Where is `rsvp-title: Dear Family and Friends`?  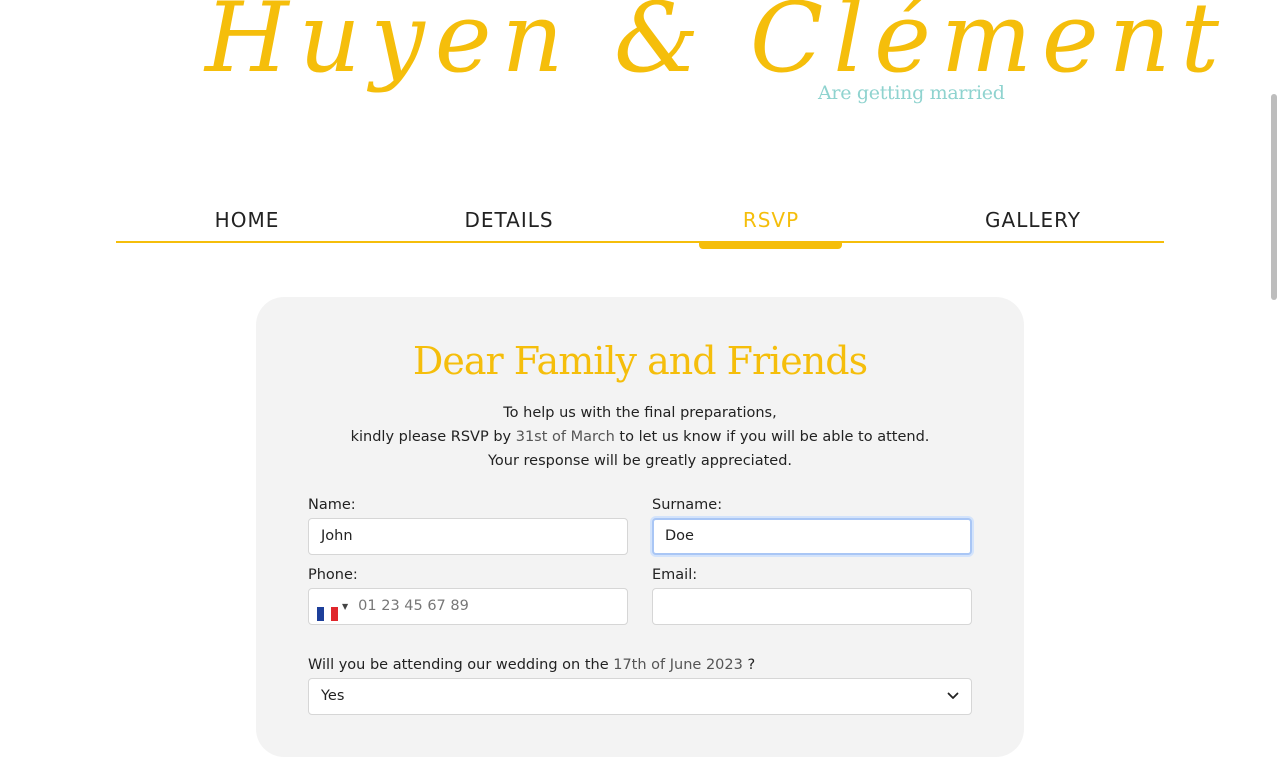
rsvp-title: Dear Family and Friends is located at coordinates (640, 361).